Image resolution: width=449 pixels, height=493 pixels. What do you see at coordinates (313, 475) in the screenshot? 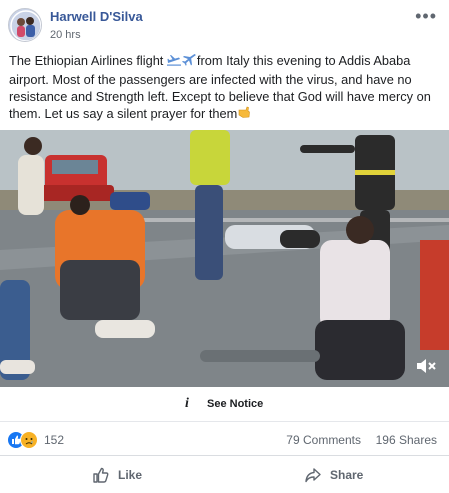
I see `share-arrow-icon` at bounding box center [313, 475].